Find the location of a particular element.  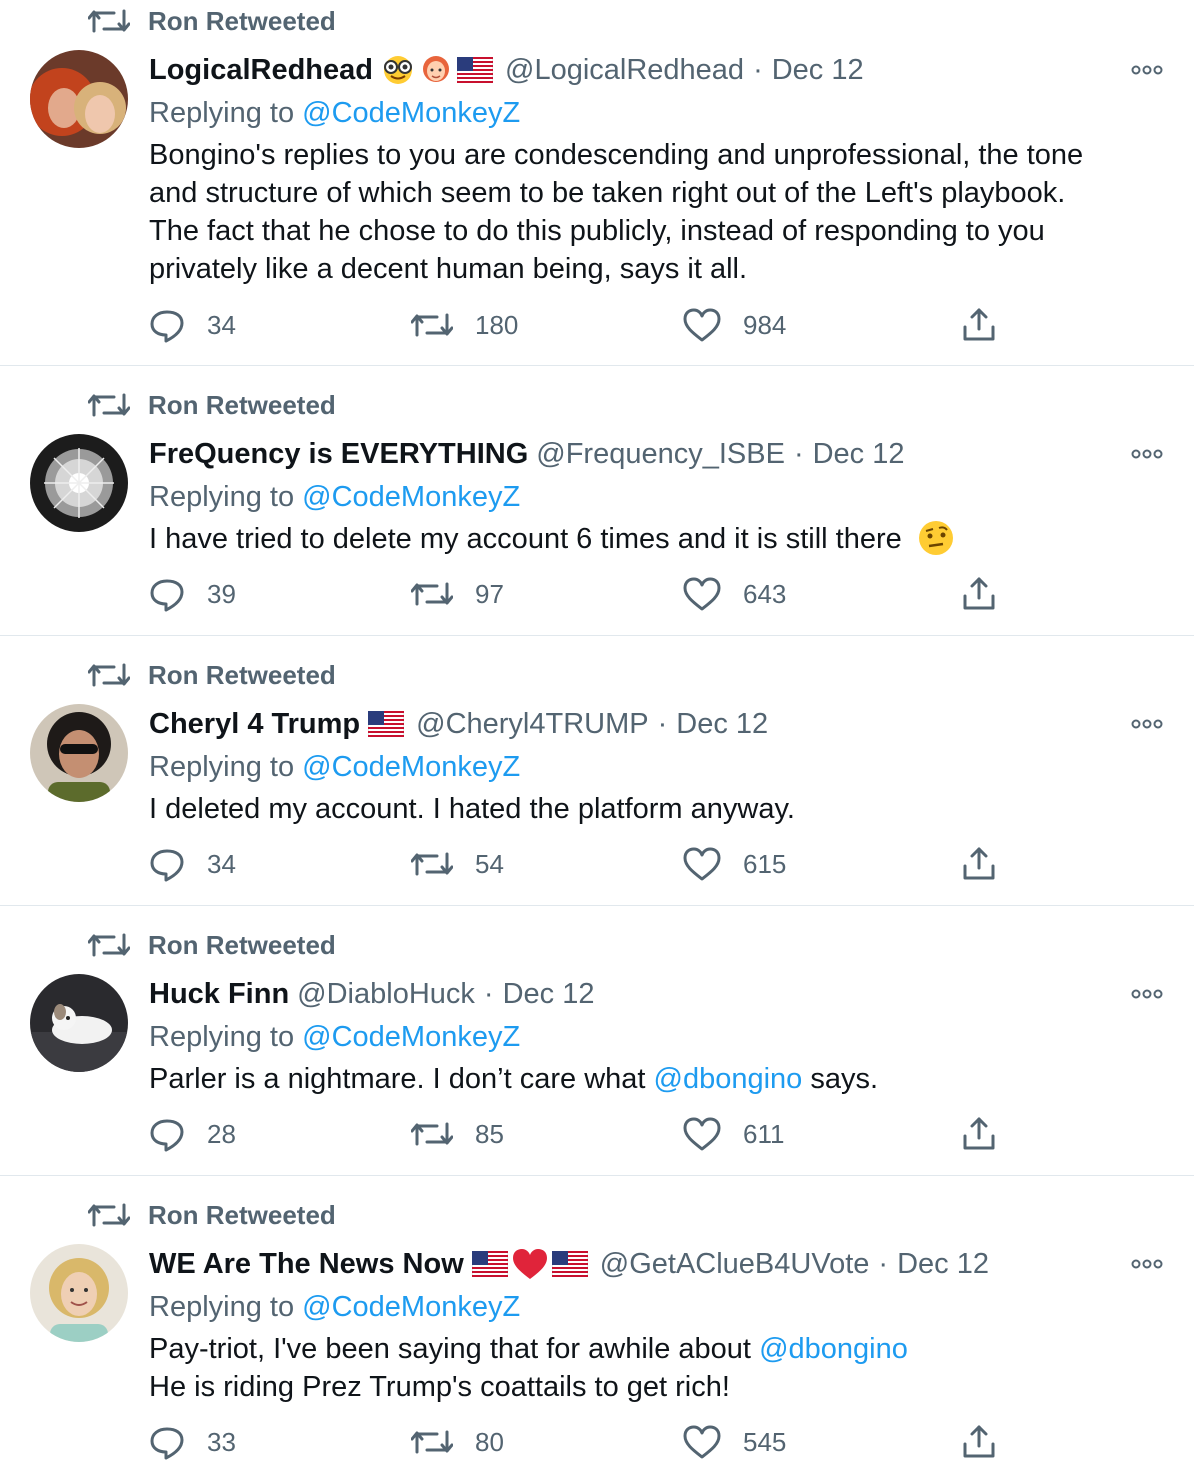

like-button: 615 is located at coordinates (734, 864).